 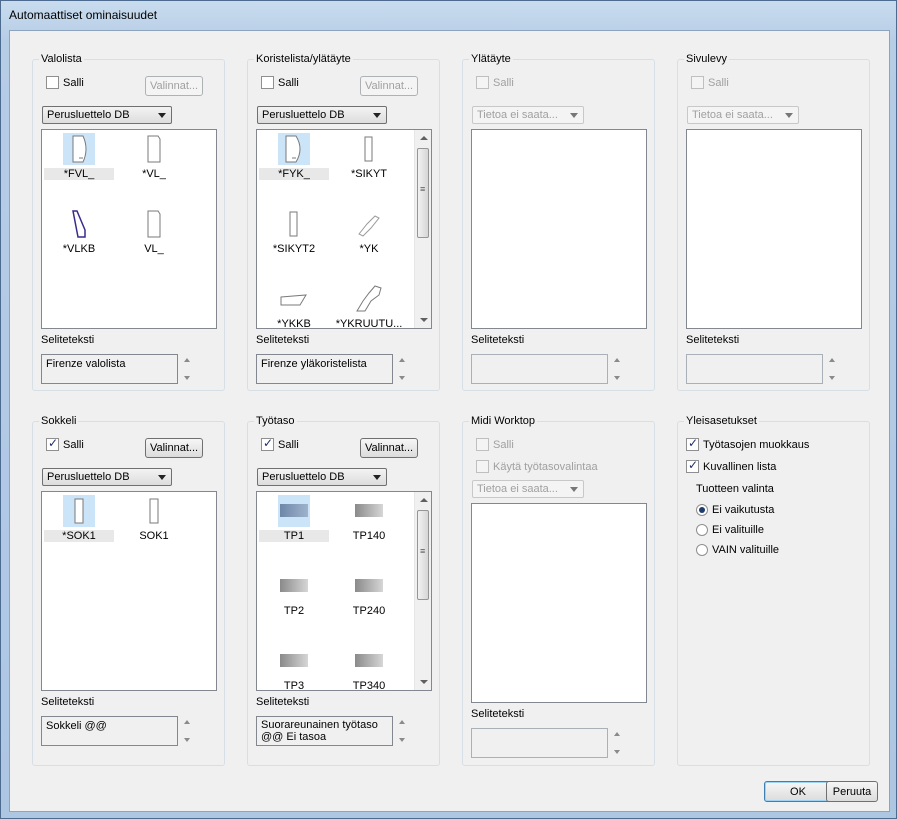 What do you see at coordinates (294, 518) in the screenshot?
I see `list-item: TP1` at bounding box center [294, 518].